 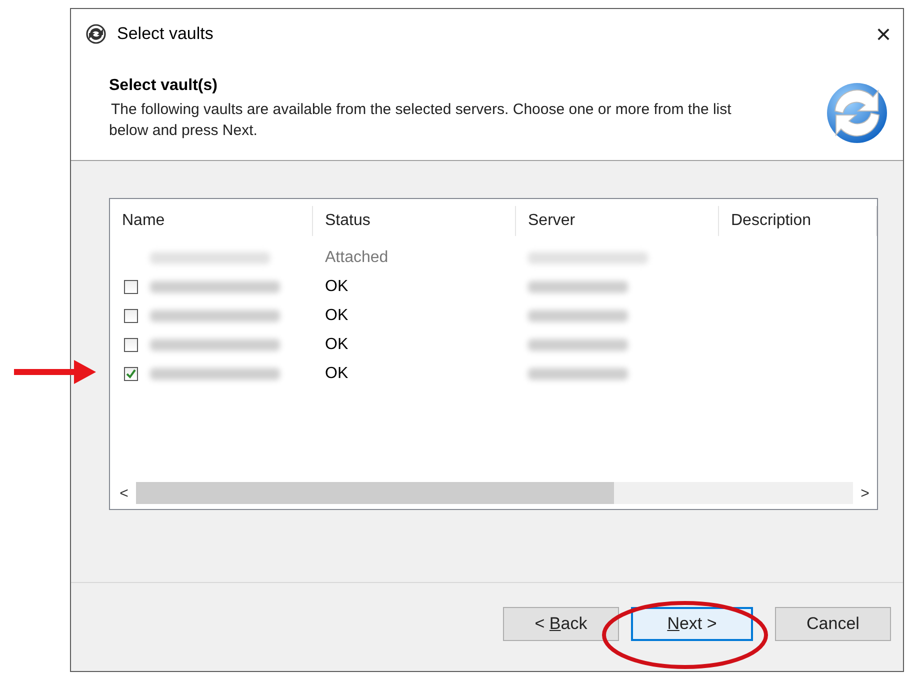 I want to click on page-description: The following vaults are available from the selected servers. Choose one or more from the list below and press Next., so click(x=420, y=120).